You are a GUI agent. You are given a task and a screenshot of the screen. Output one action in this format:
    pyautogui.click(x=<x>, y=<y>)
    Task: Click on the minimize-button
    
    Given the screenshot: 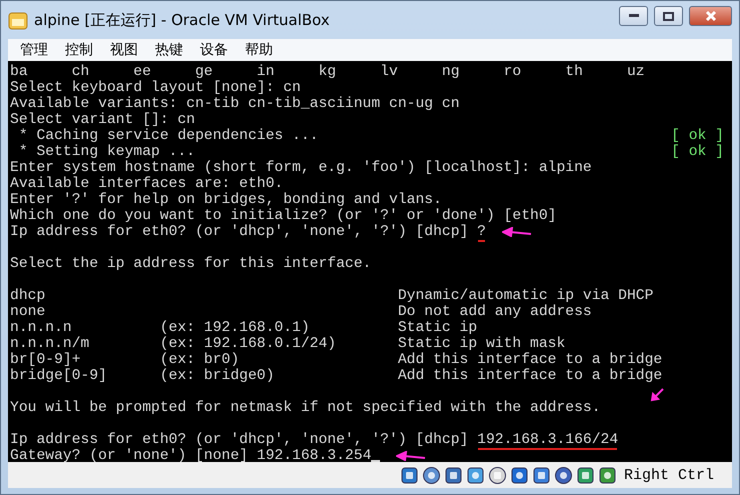 What is the action you would take?
    pyautogui.click(x=633, y=16)
    